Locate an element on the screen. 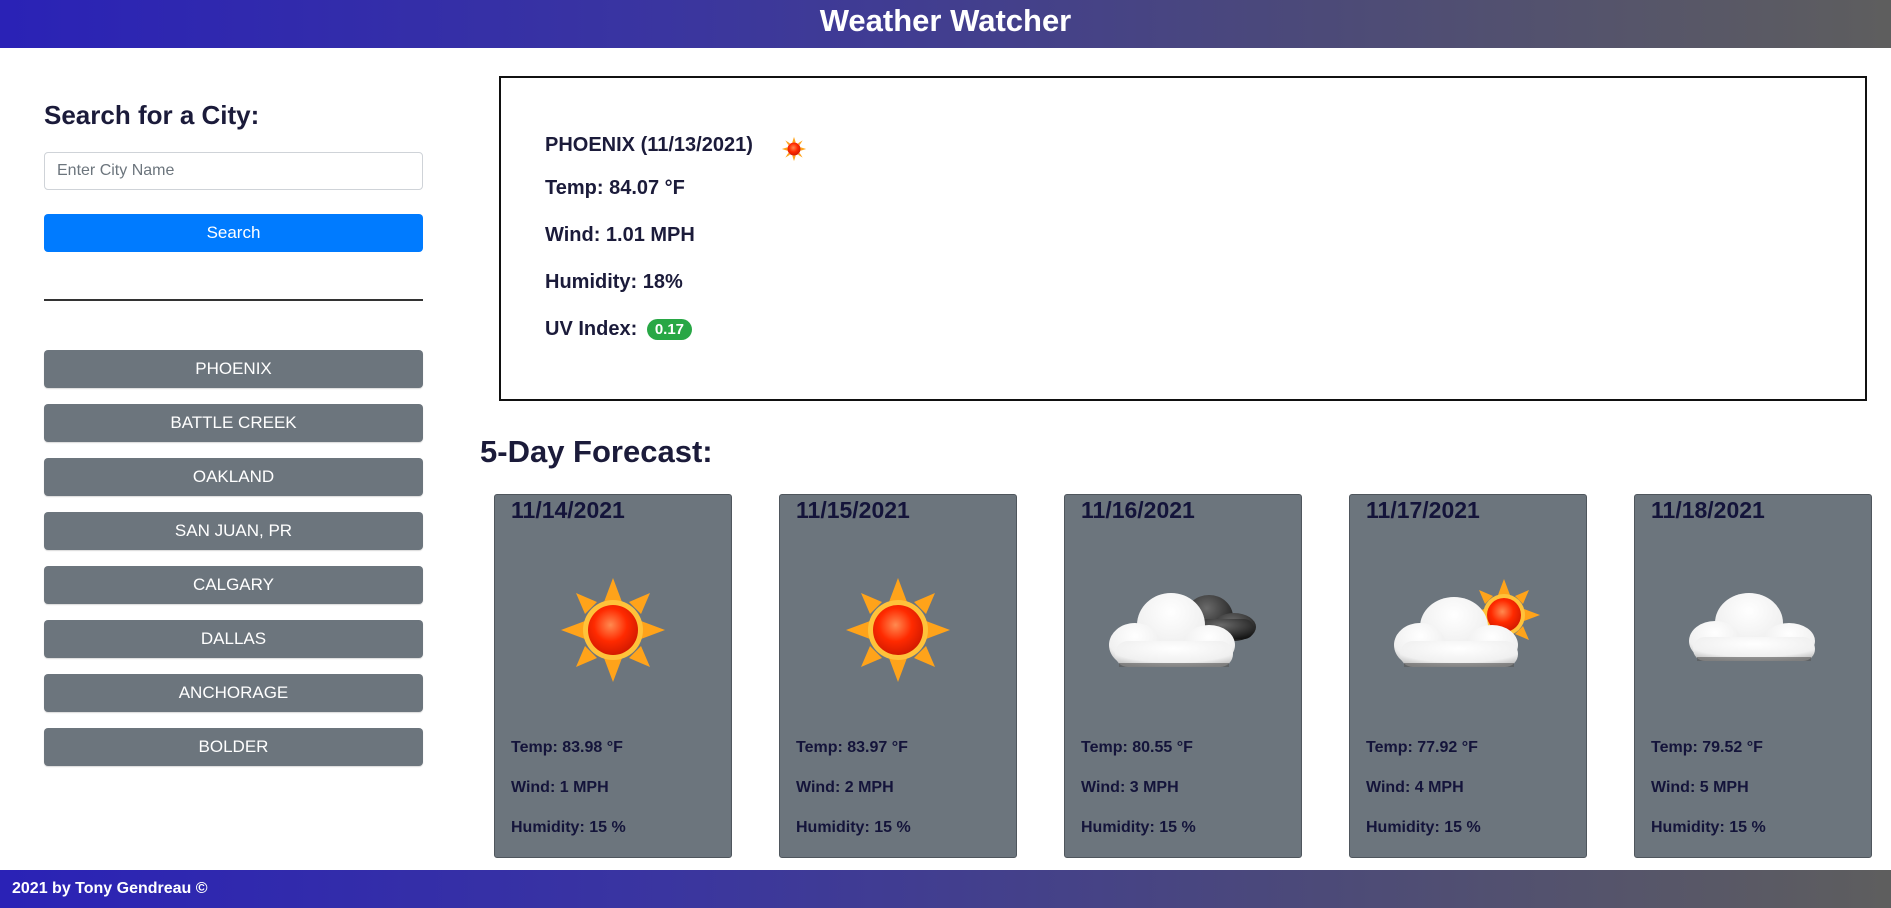  current-city-date: PHOENIX (11/13/2021) is located at coordinates (649, 145).